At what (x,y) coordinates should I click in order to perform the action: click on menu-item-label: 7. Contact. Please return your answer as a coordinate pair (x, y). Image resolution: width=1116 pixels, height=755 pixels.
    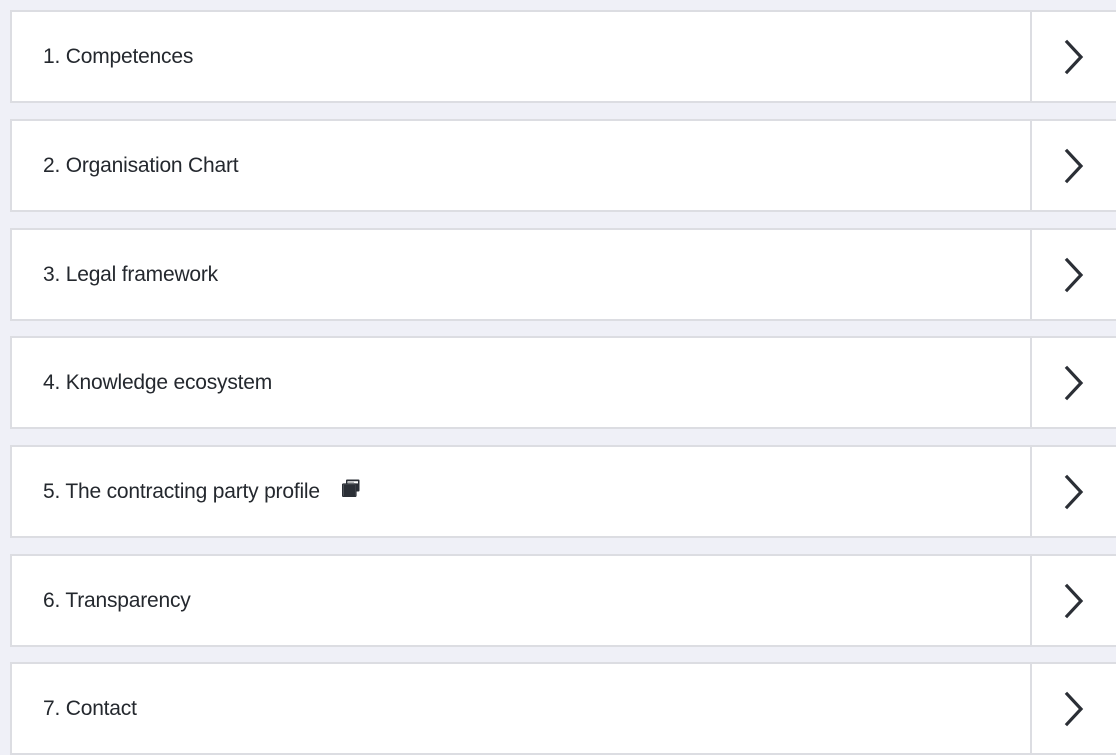
    Looking at the image, I should click on (90, 709).